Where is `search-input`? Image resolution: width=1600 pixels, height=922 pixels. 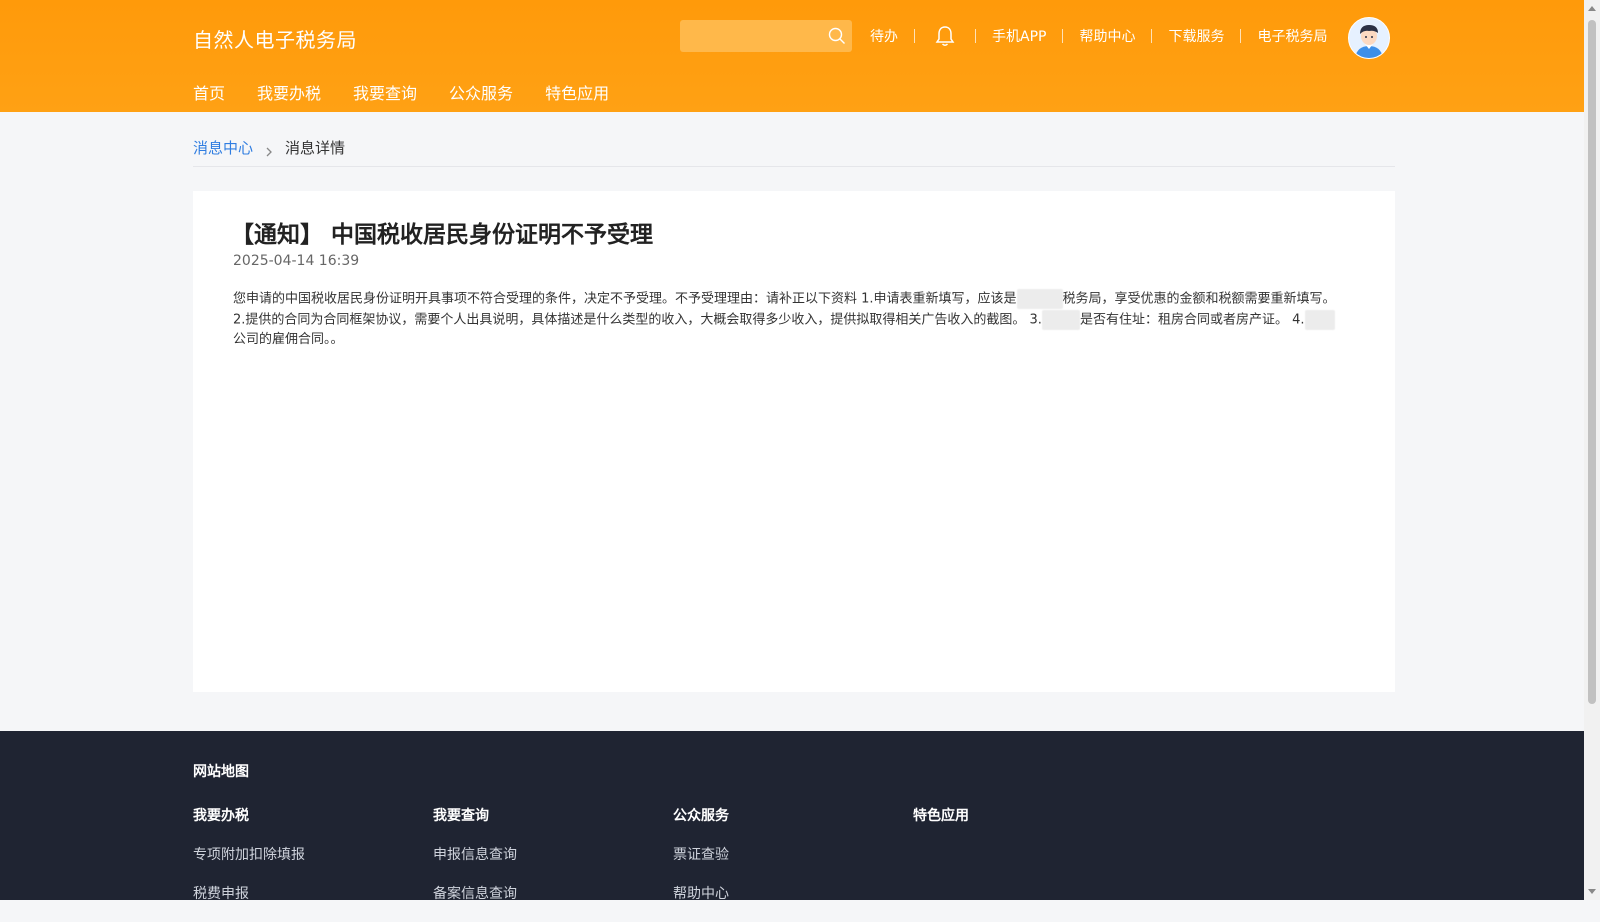 search-input is located at coordinates (758, 36).